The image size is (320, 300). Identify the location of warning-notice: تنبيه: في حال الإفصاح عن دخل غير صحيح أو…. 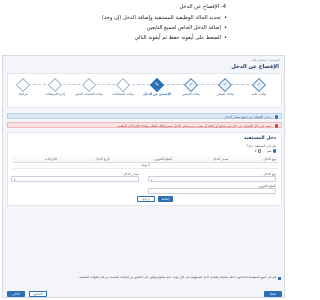
(144, 125).